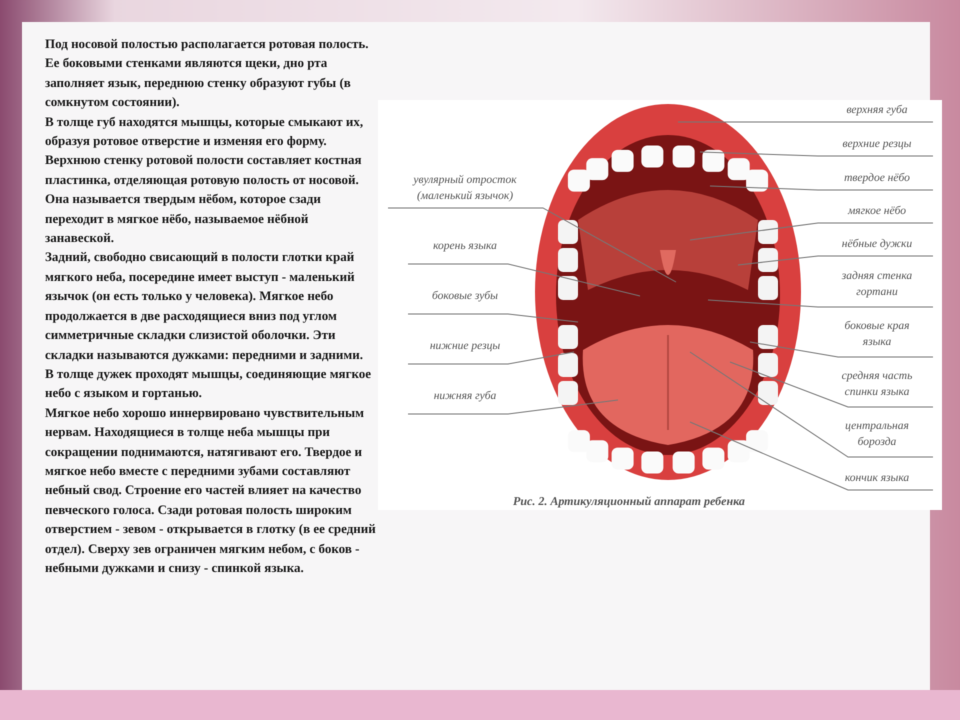 The width and height of the screenshot is (960, 720). What do you see at coordinates (877, 244) in the screenshot?
I see `diagram-label: нёбные дужки` at bounding box center [877, 244].